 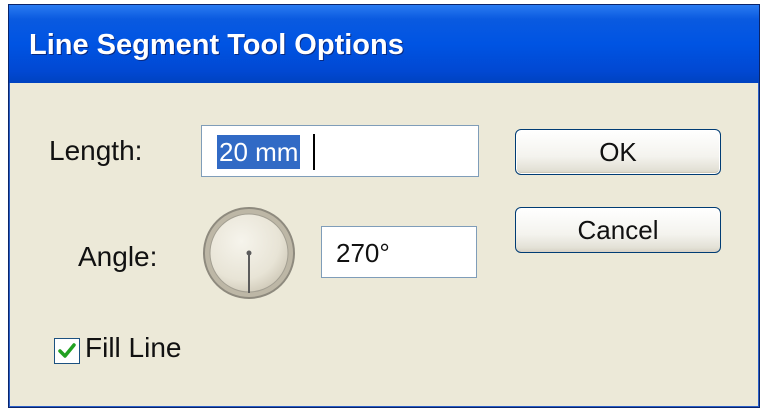 I want to click on length-value-selected: 20 mm, so click(x=259, y=152).